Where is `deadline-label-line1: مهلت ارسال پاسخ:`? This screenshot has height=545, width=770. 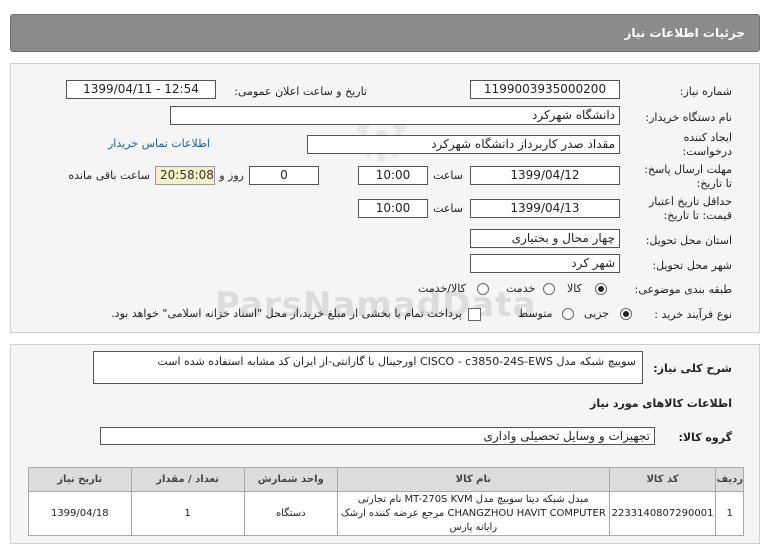 deadline-label-line1: مهلت ارسال پاسخ: is located at coordinates (688, 169).